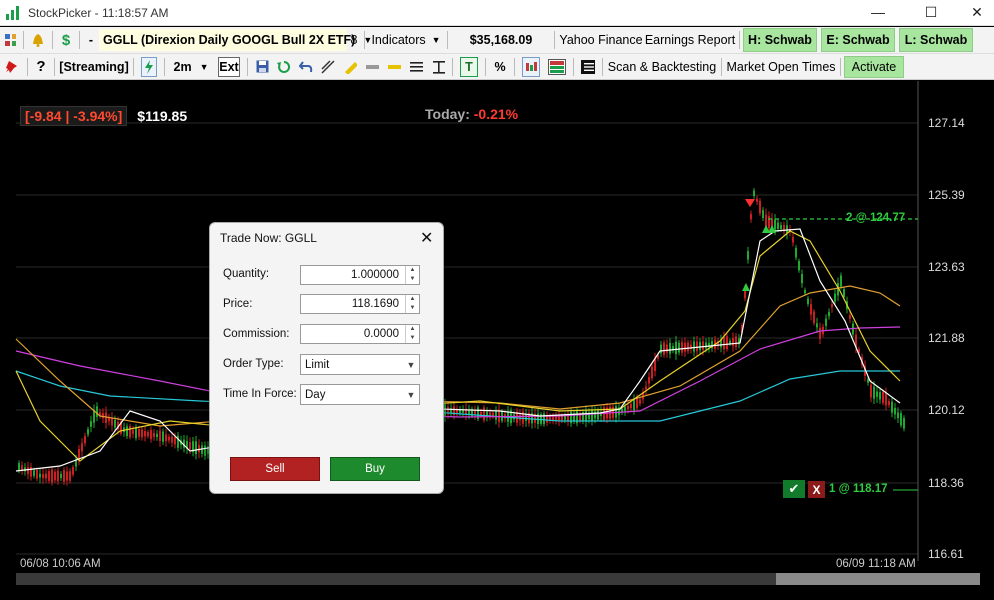  I want to click on commission-stepper: 0.0000 ▲ ▼, so click(360, 334).